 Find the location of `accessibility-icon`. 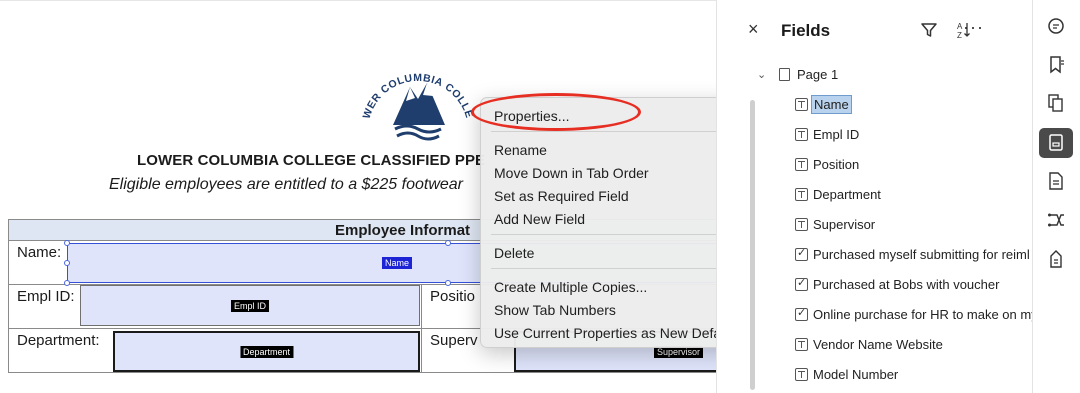

accessibility-icon is located at coordinates (1056, 259).